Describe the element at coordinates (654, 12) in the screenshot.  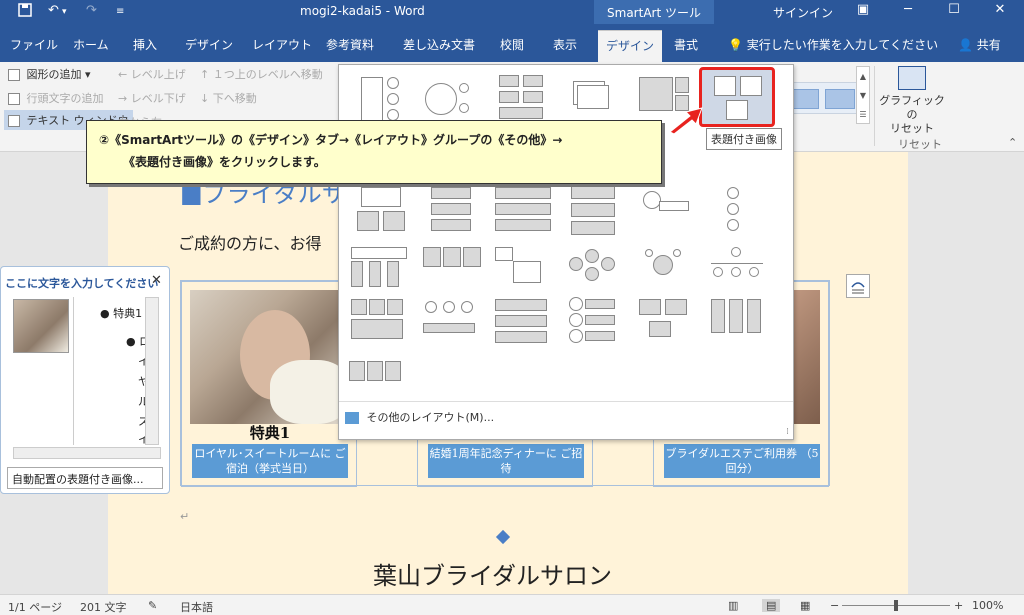
I see `smartart-tools-label: SmartArt ツール` at that location.